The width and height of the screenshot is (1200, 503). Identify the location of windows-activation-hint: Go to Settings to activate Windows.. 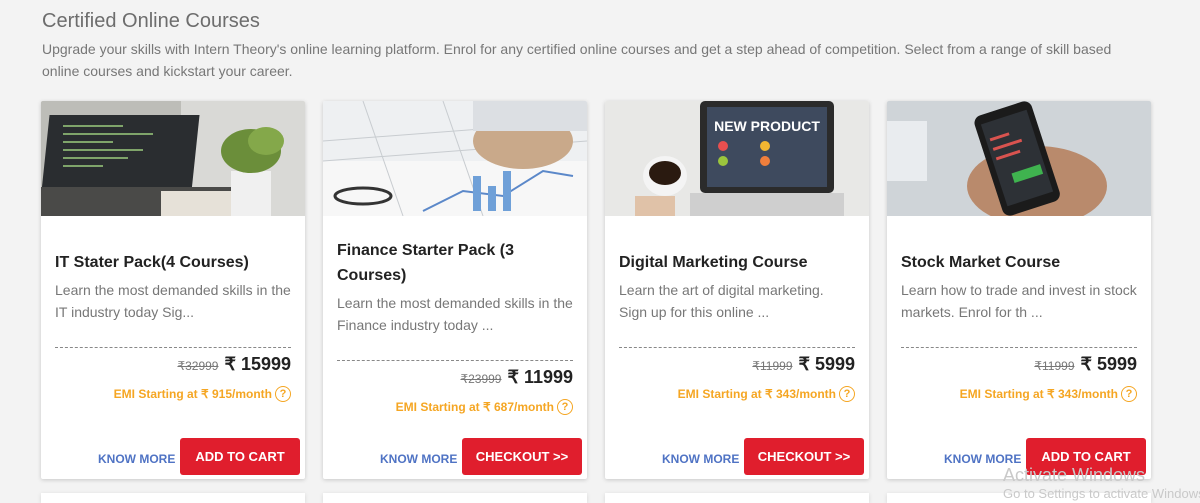
(1101, 493).